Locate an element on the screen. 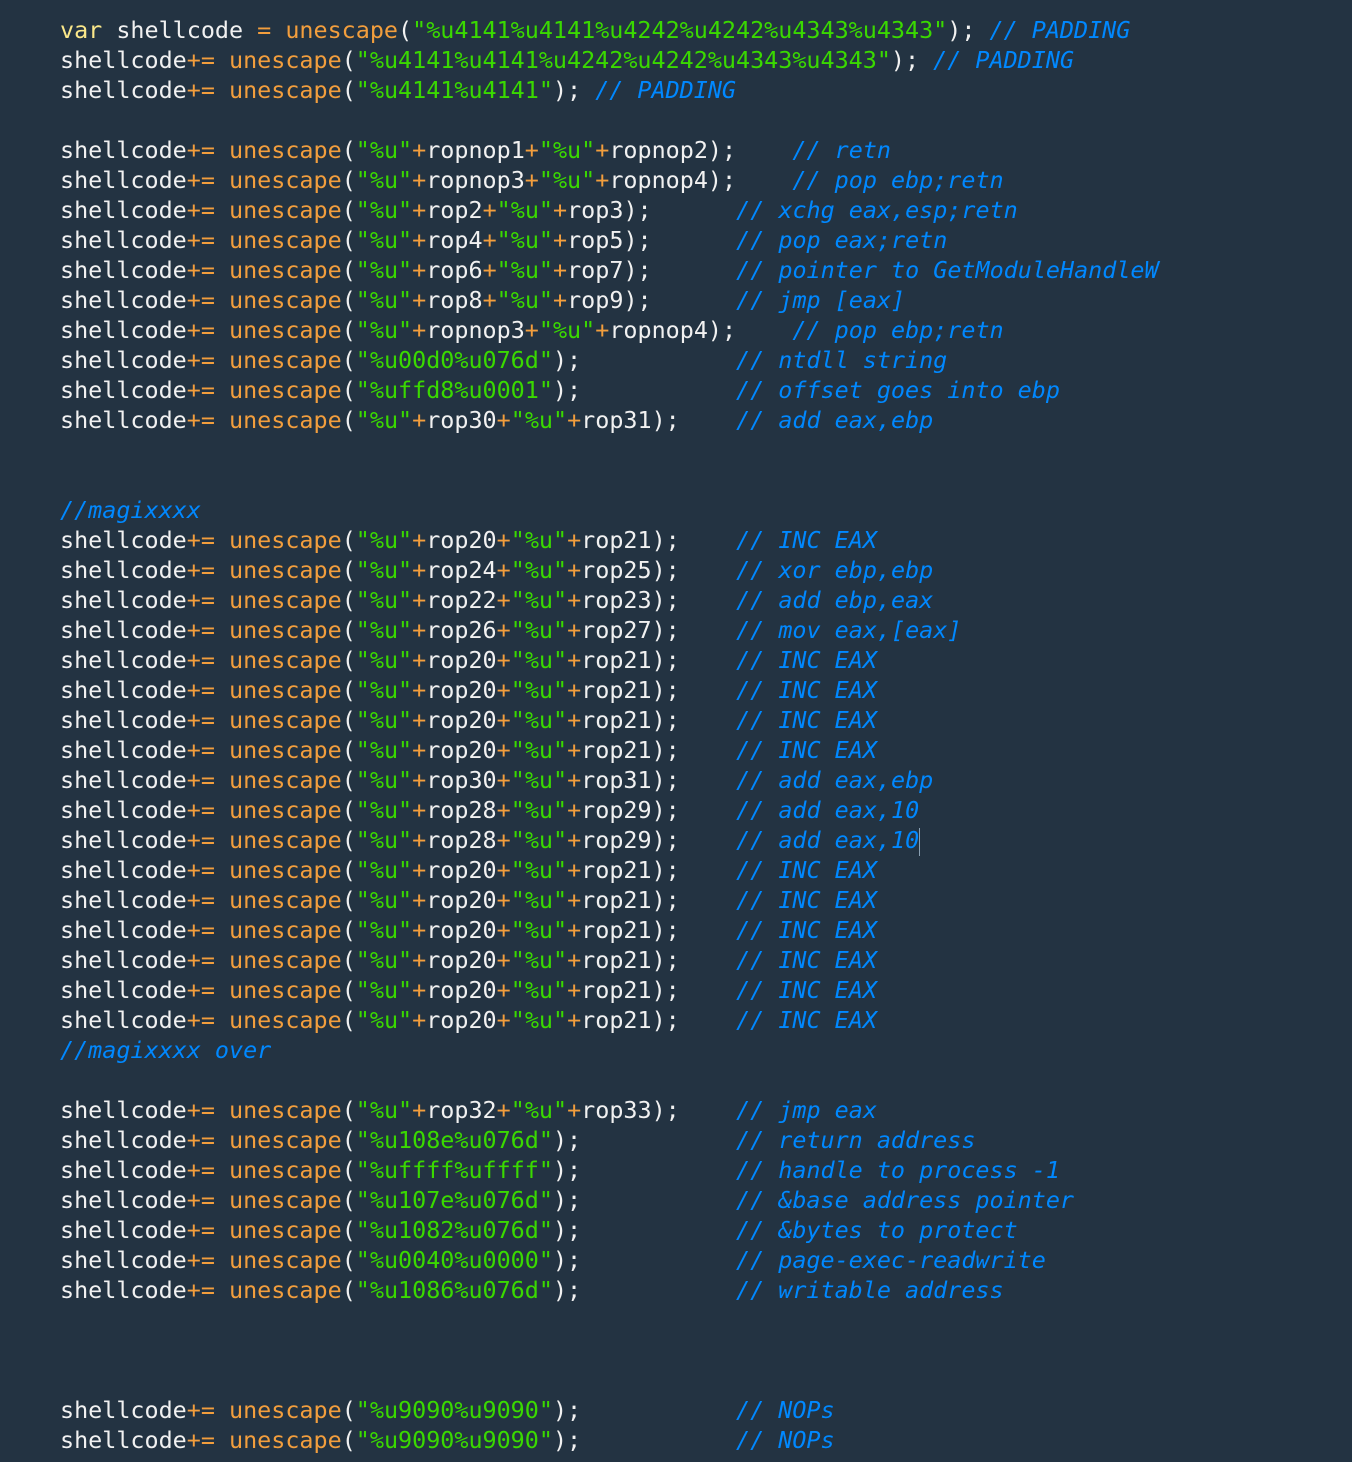 The image size is (1352, 1462). comment-token: // jmp eax is located at coordinates (806, 1110).